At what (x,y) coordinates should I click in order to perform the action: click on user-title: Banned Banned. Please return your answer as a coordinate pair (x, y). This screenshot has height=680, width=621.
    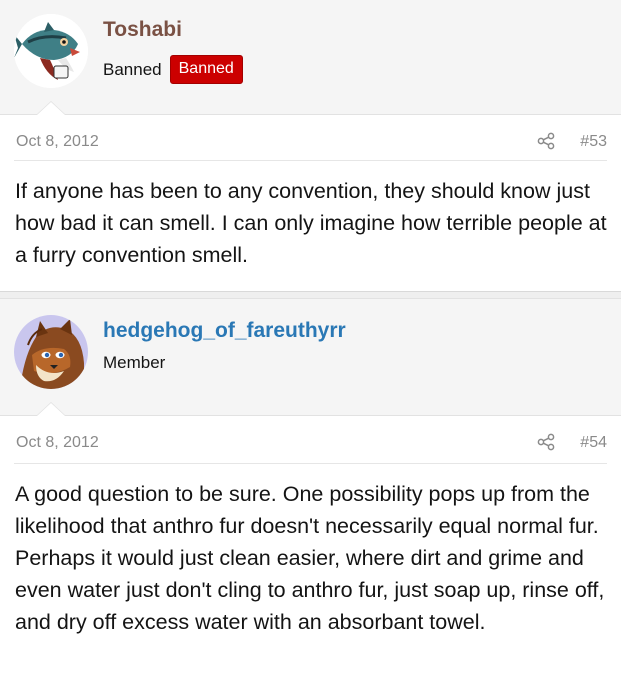
    Looking at the image, I should click on (173, 69).